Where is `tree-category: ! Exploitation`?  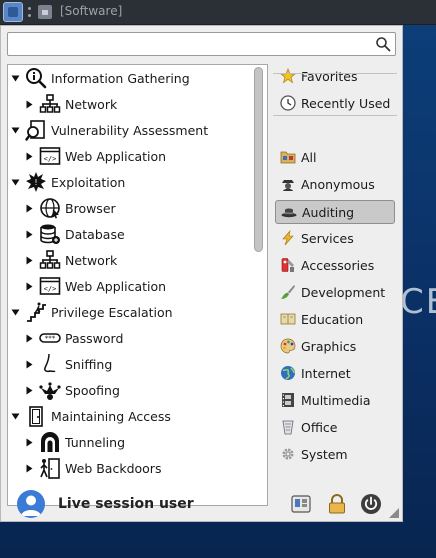 tree-category: ! Exploitation is located at coordinates (66, 182).